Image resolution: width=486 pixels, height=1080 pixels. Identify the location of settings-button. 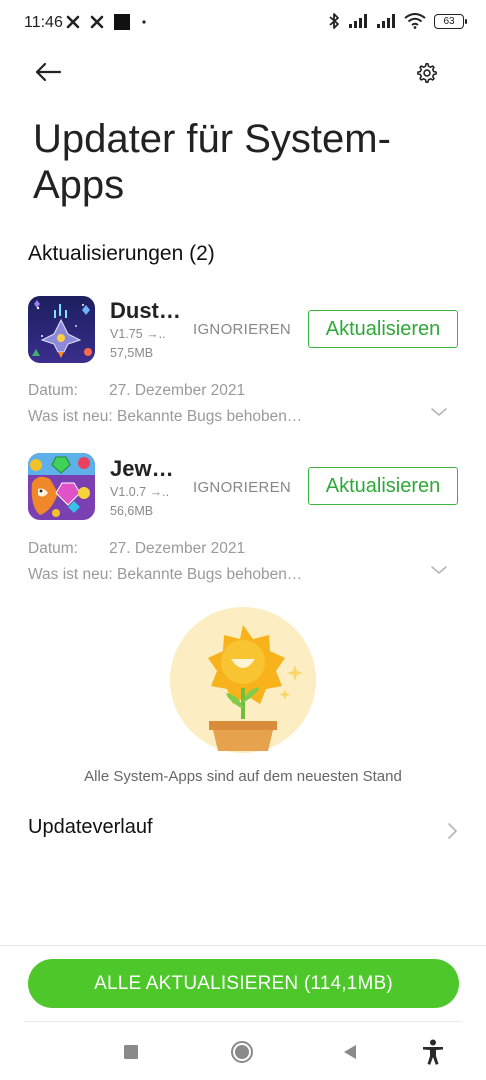
(427, 73).